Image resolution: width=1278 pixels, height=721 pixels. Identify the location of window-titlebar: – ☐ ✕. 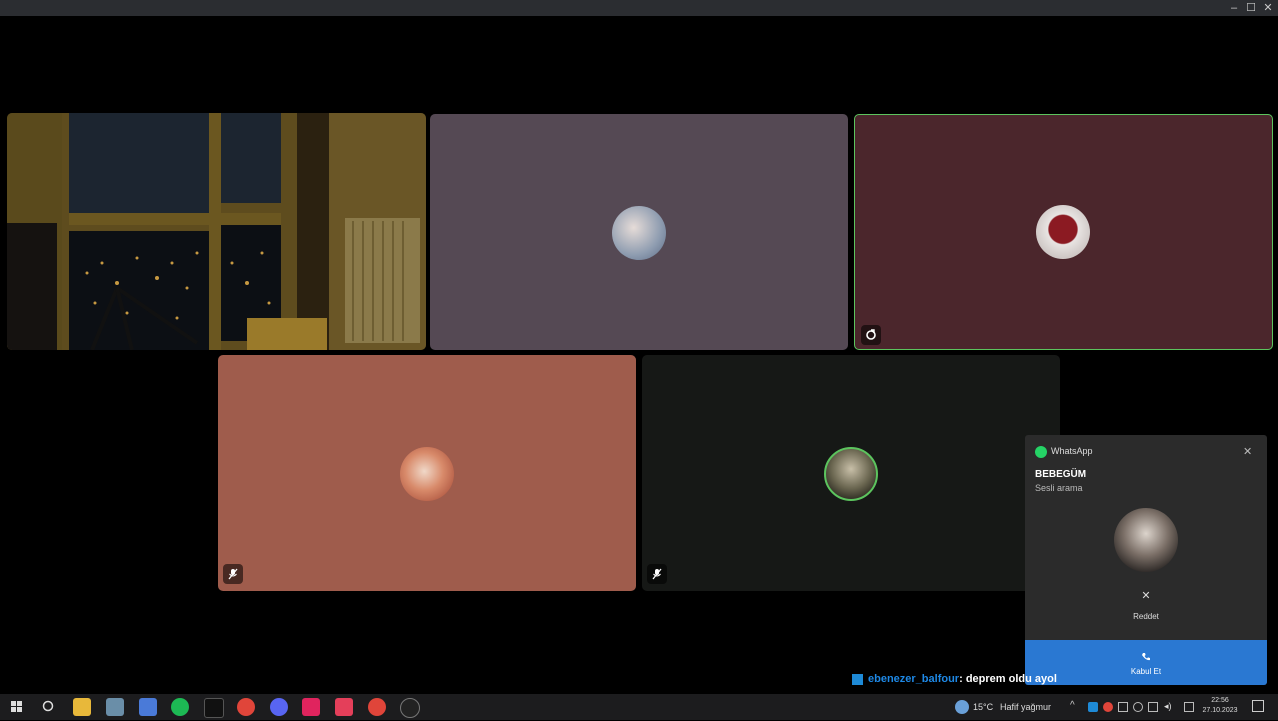
(639, 8).